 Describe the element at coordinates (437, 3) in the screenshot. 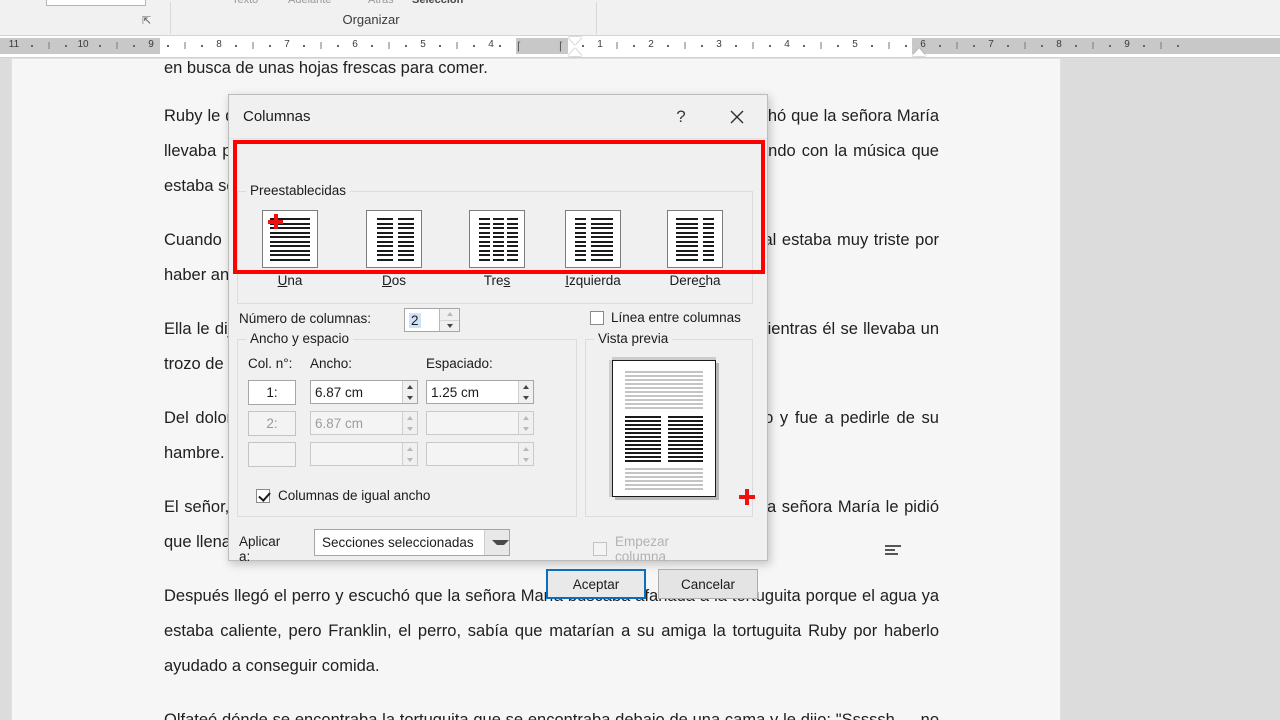

I see `ribbon-command-seleccion: Selección` at that location.